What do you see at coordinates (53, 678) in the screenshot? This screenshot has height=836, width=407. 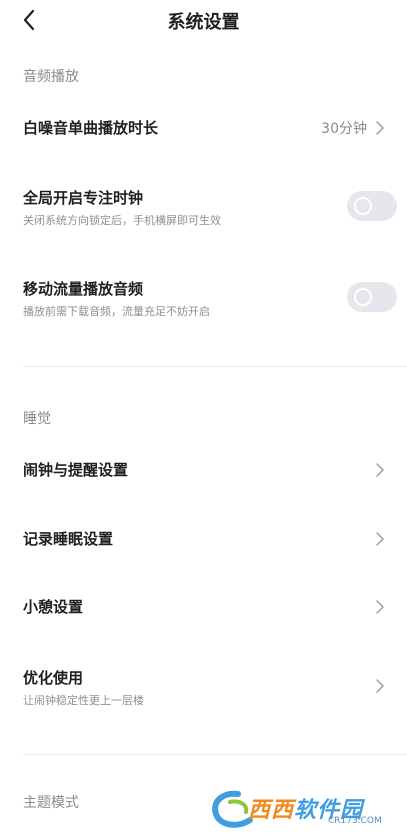 I see `setting-title: 优化使用` at bounding box center [53, 678].